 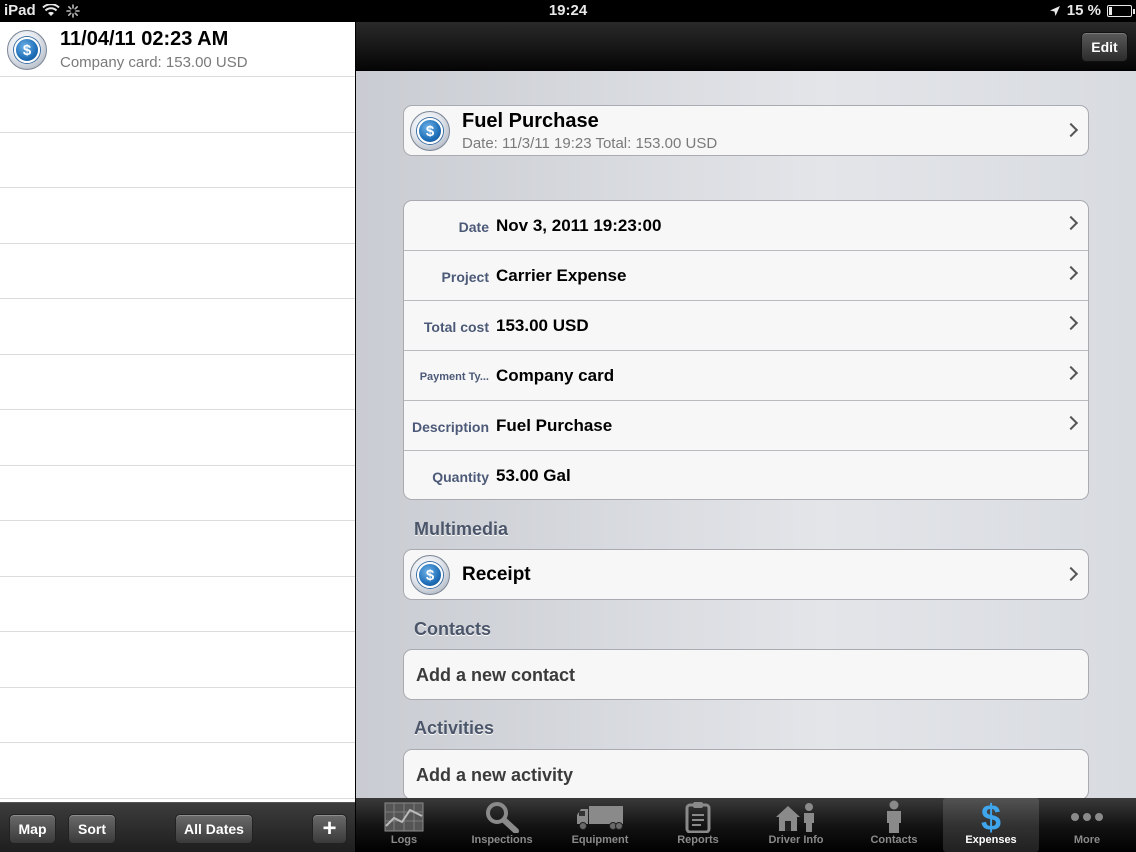 I want to click on tab-equipment: Equipment, so click(x=600, y=825).